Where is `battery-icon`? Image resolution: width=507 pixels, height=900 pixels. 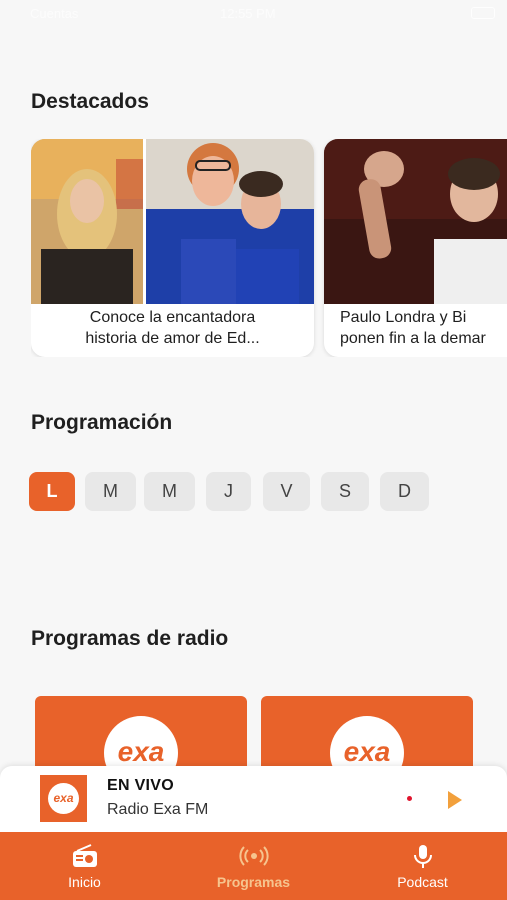
battery-icon is located at coordinates (483, 13).